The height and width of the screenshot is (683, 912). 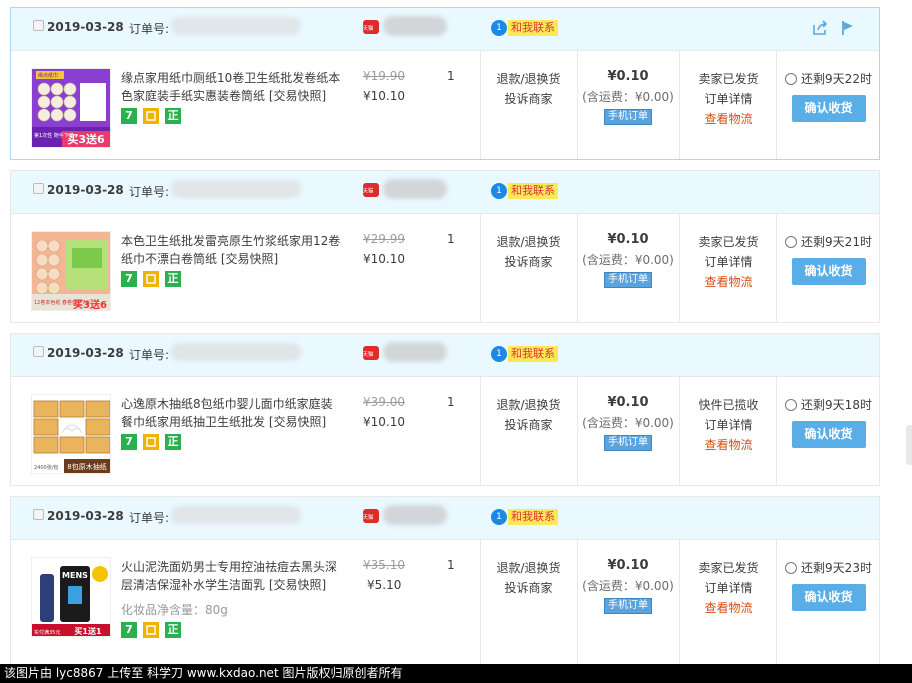 What do you see at coordinates (231, 250) in the screenshot?
I see `product-title-link: 本色卫生纸批发雷亮原生竹浆纸家用12卷纸巾不漂白卷筒纸 [交易快照]` at bounding box center [231, 250].